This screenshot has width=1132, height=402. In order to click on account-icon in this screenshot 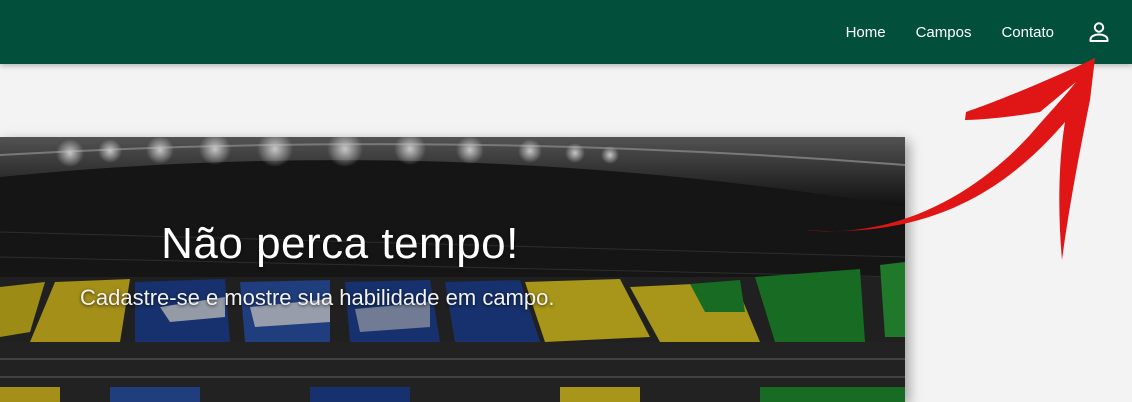, I will do `click(1099, 32)`.